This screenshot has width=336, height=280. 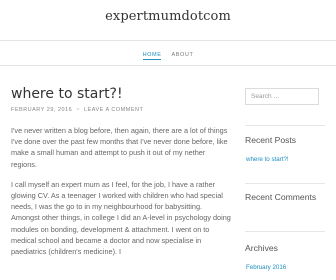 I want to click on archive-link: February 2016, so click(x=266, y=267).